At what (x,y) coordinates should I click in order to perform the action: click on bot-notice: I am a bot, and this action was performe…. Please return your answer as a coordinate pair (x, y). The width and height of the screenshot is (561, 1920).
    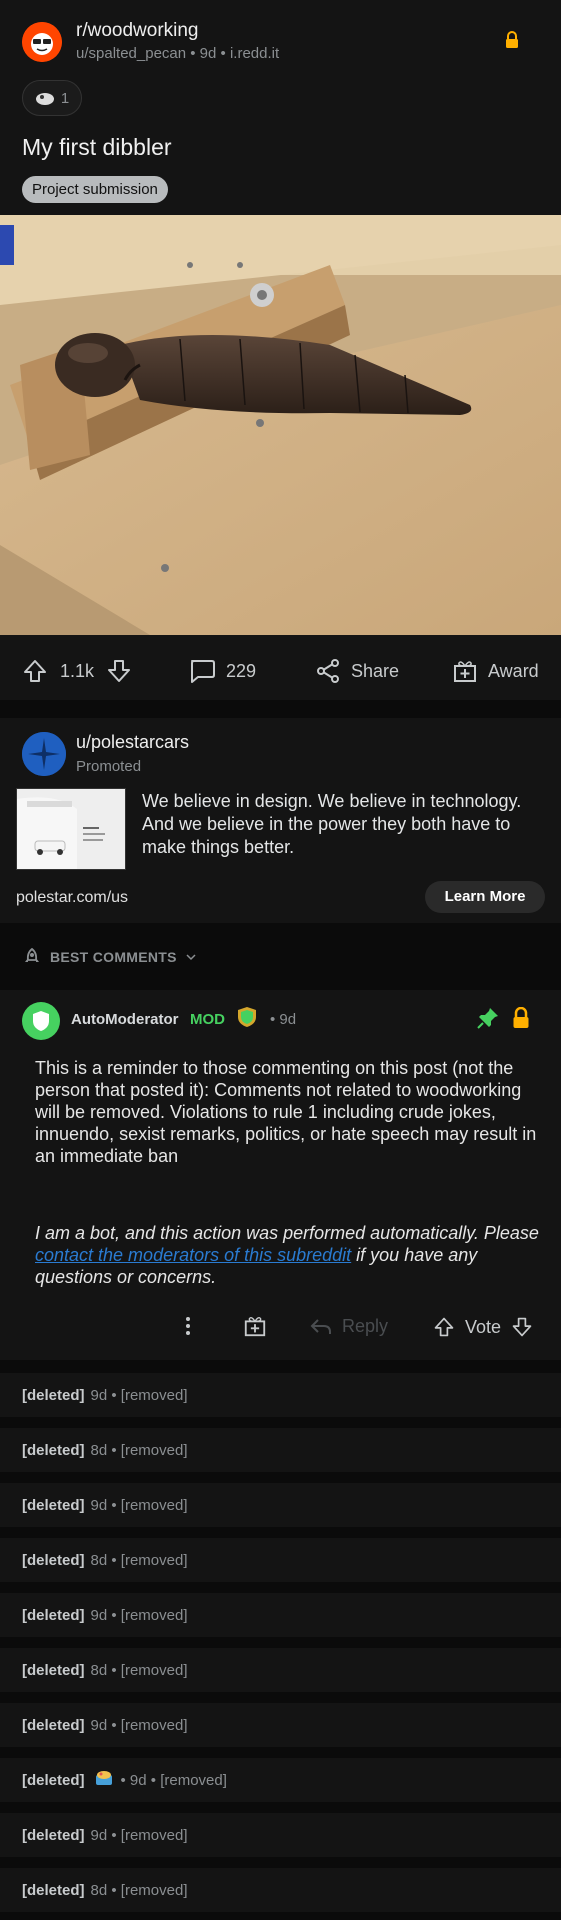
    Looking at the image, I should click on (290, 1255).